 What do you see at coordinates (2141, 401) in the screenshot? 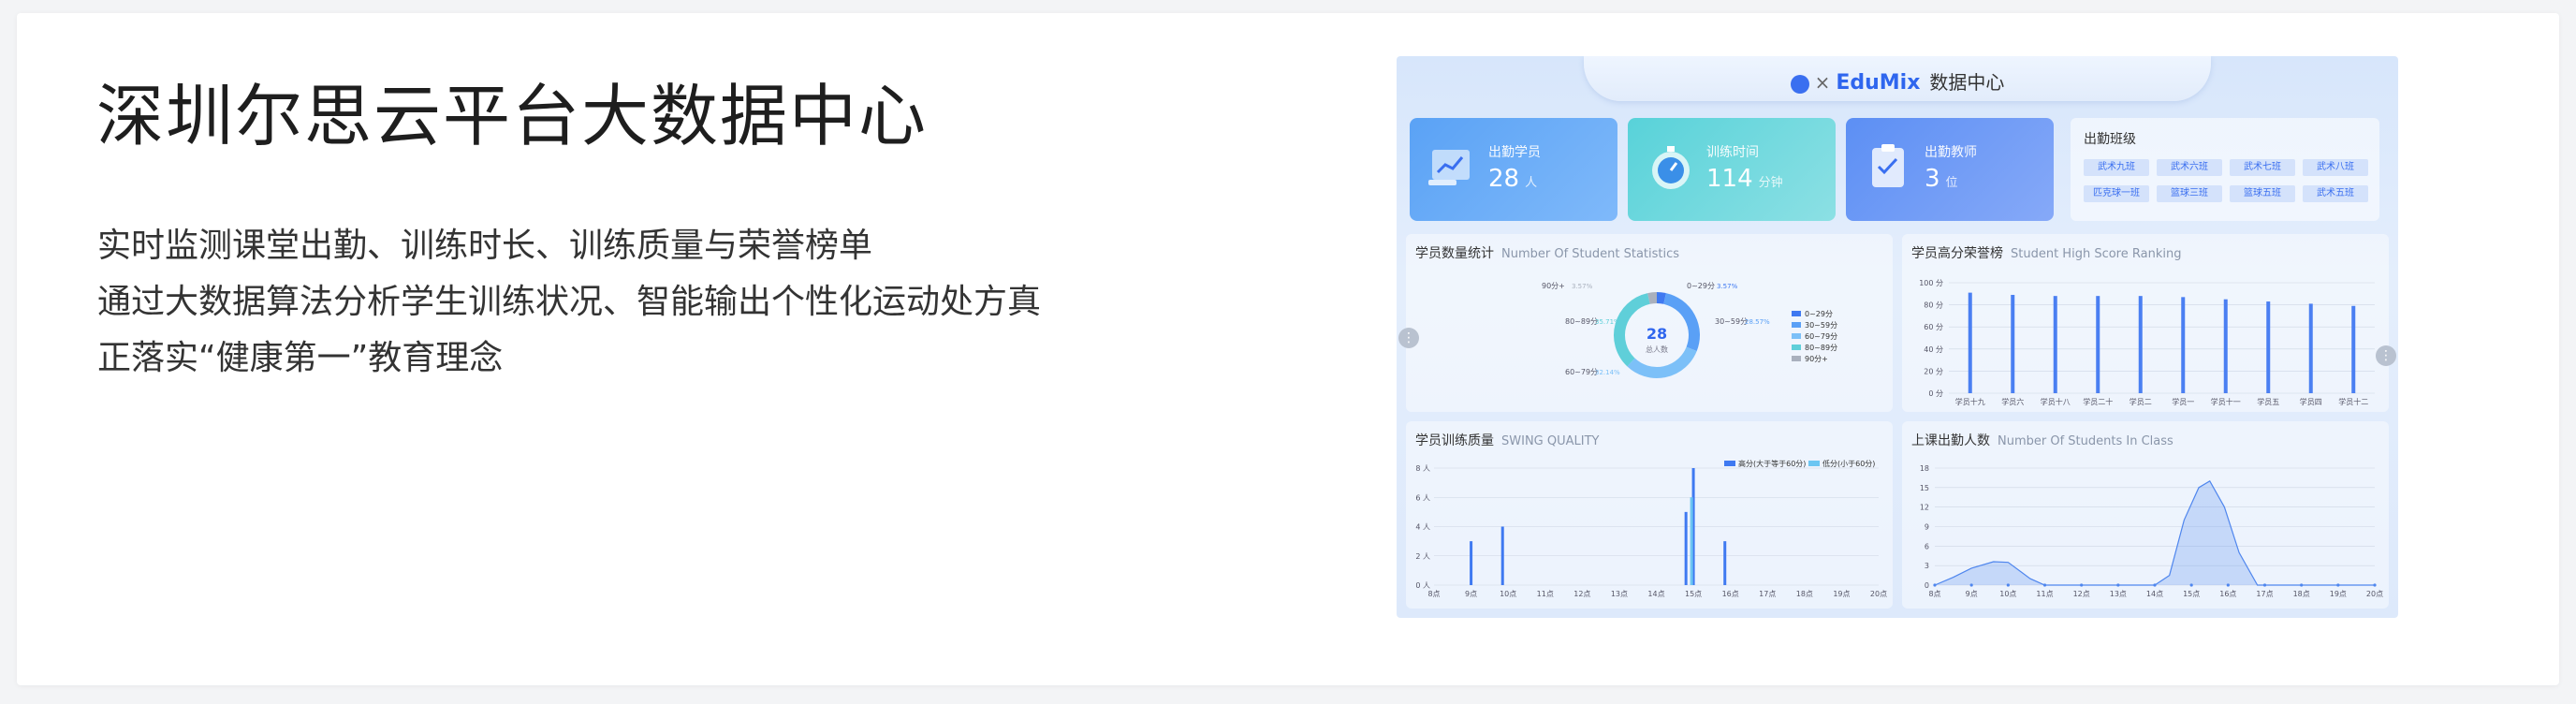
I see `x-tick-label: 学员二` at bounding box center [2141, 401].